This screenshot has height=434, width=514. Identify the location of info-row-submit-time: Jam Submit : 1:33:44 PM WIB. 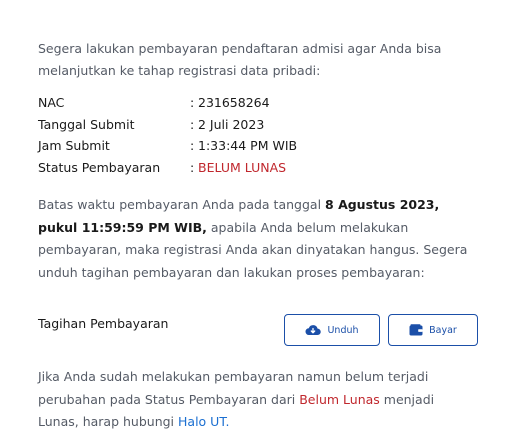
(258, 146).